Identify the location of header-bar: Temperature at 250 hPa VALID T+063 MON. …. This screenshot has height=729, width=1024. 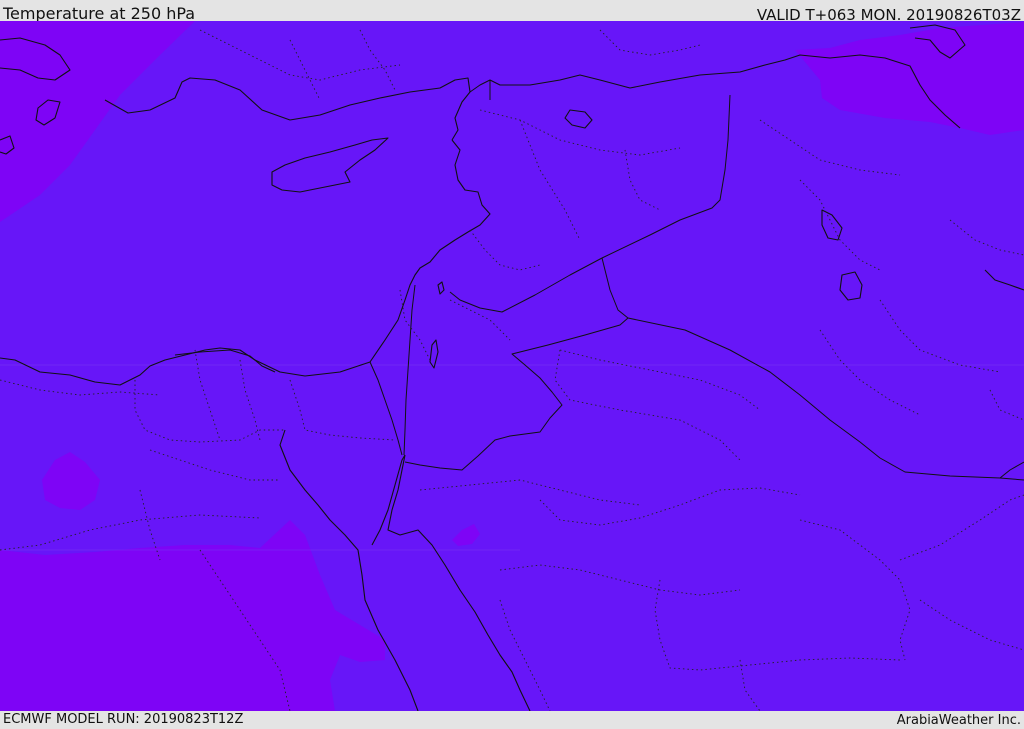
(512, 12).